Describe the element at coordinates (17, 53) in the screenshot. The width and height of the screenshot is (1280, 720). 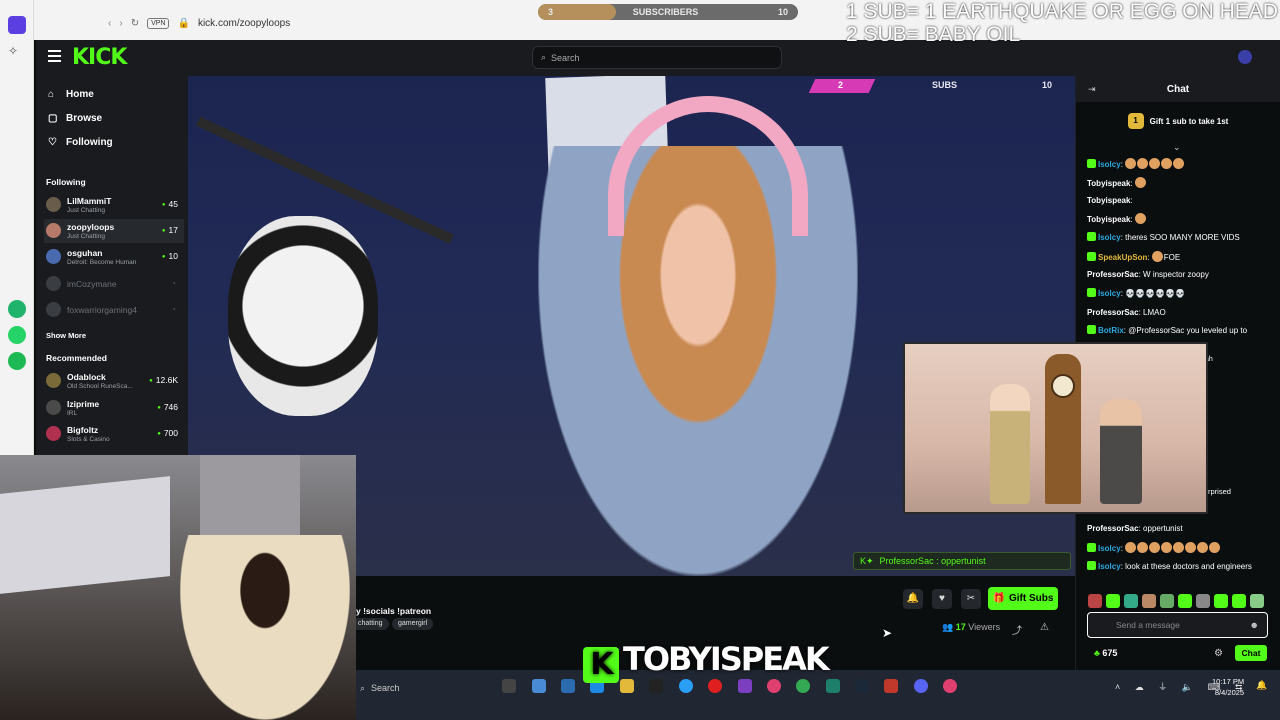
I see `pin-icon: ✧` at that location.